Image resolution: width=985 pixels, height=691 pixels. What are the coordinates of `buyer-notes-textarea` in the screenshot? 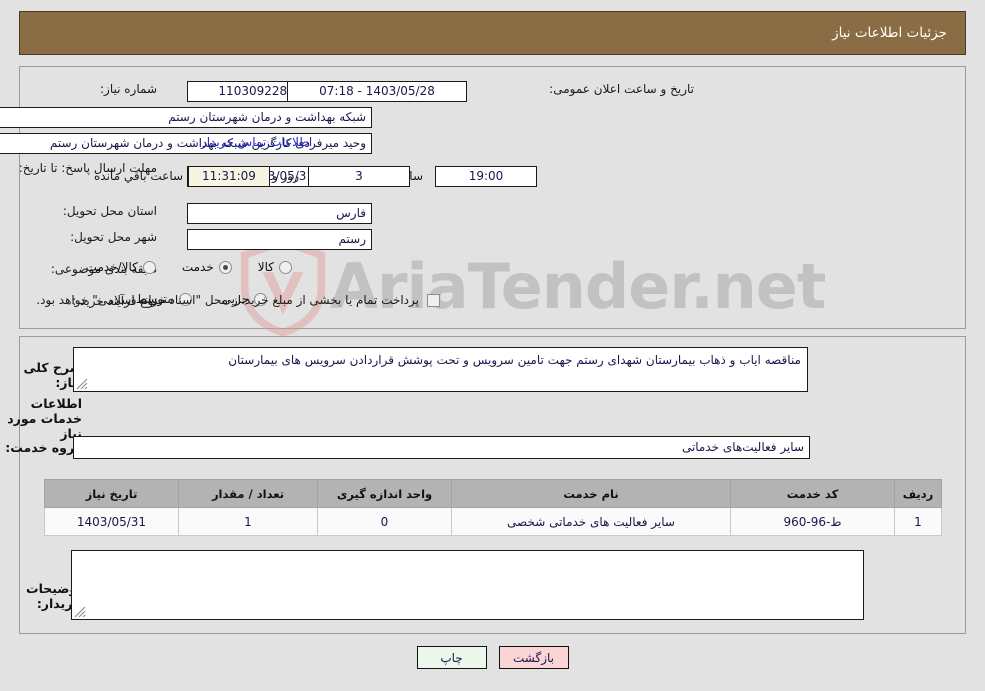 It's located at (467, 585).